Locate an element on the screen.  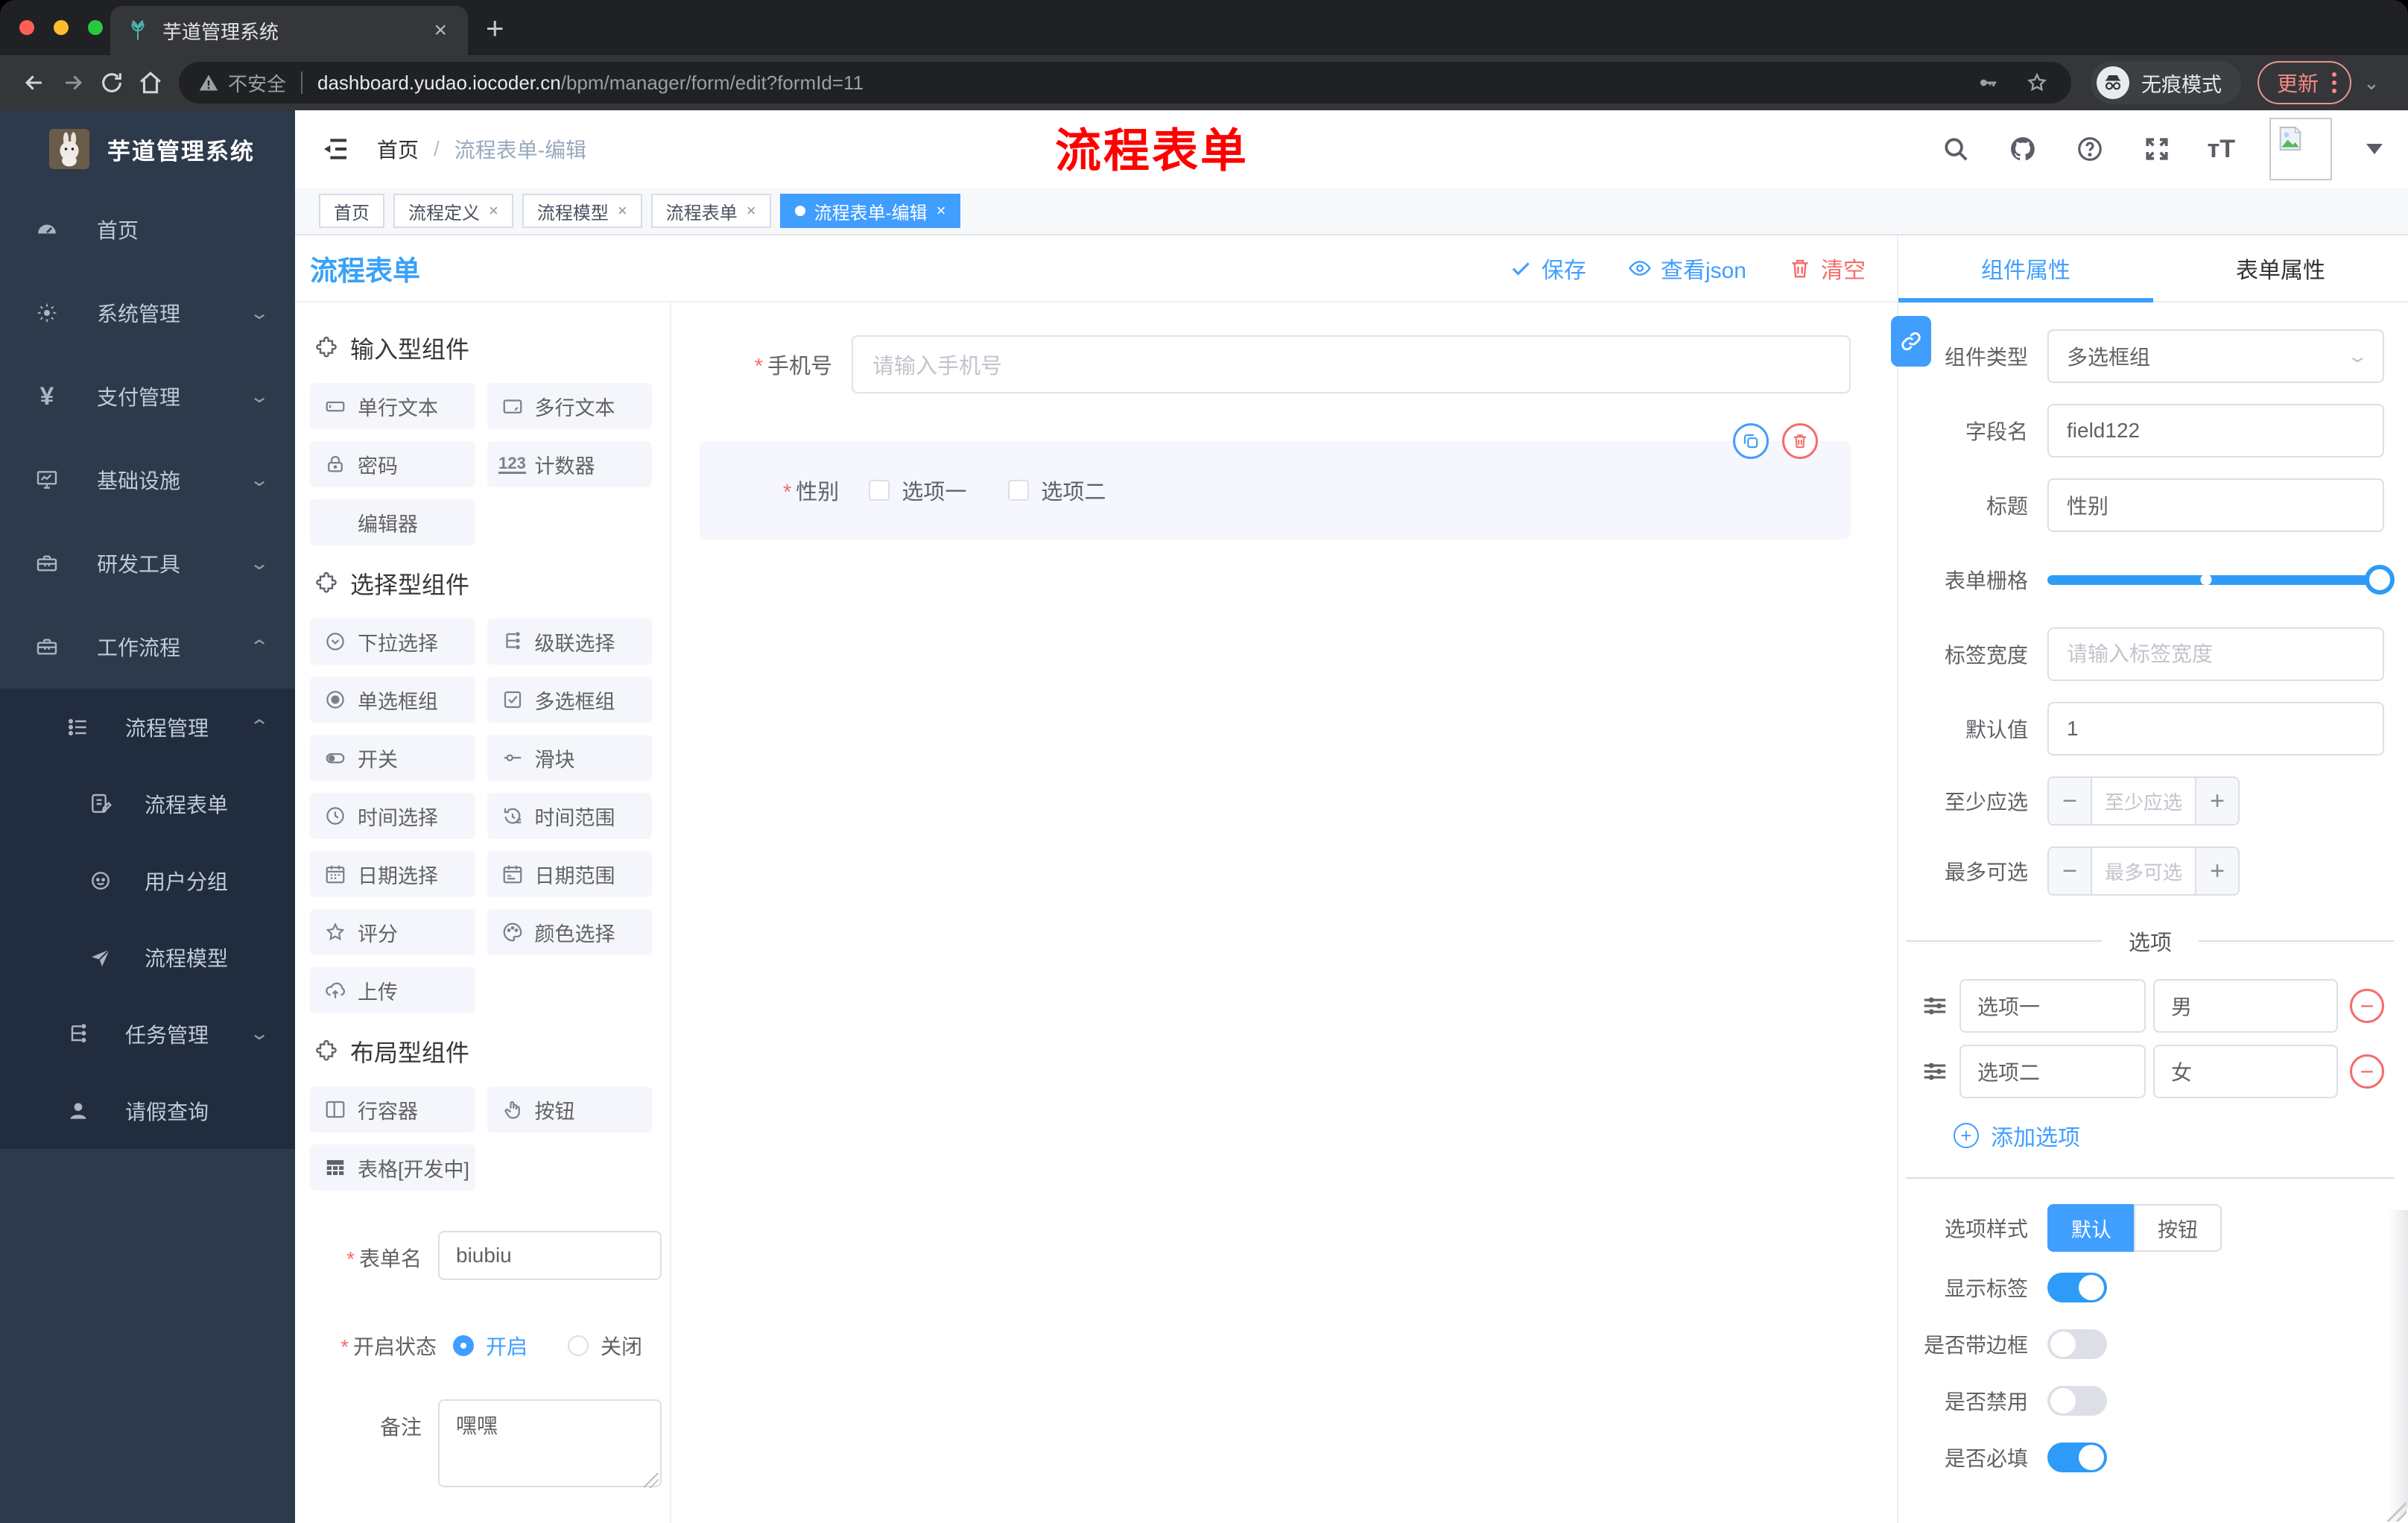
field-name-input is located at coordinates (2215, 430).